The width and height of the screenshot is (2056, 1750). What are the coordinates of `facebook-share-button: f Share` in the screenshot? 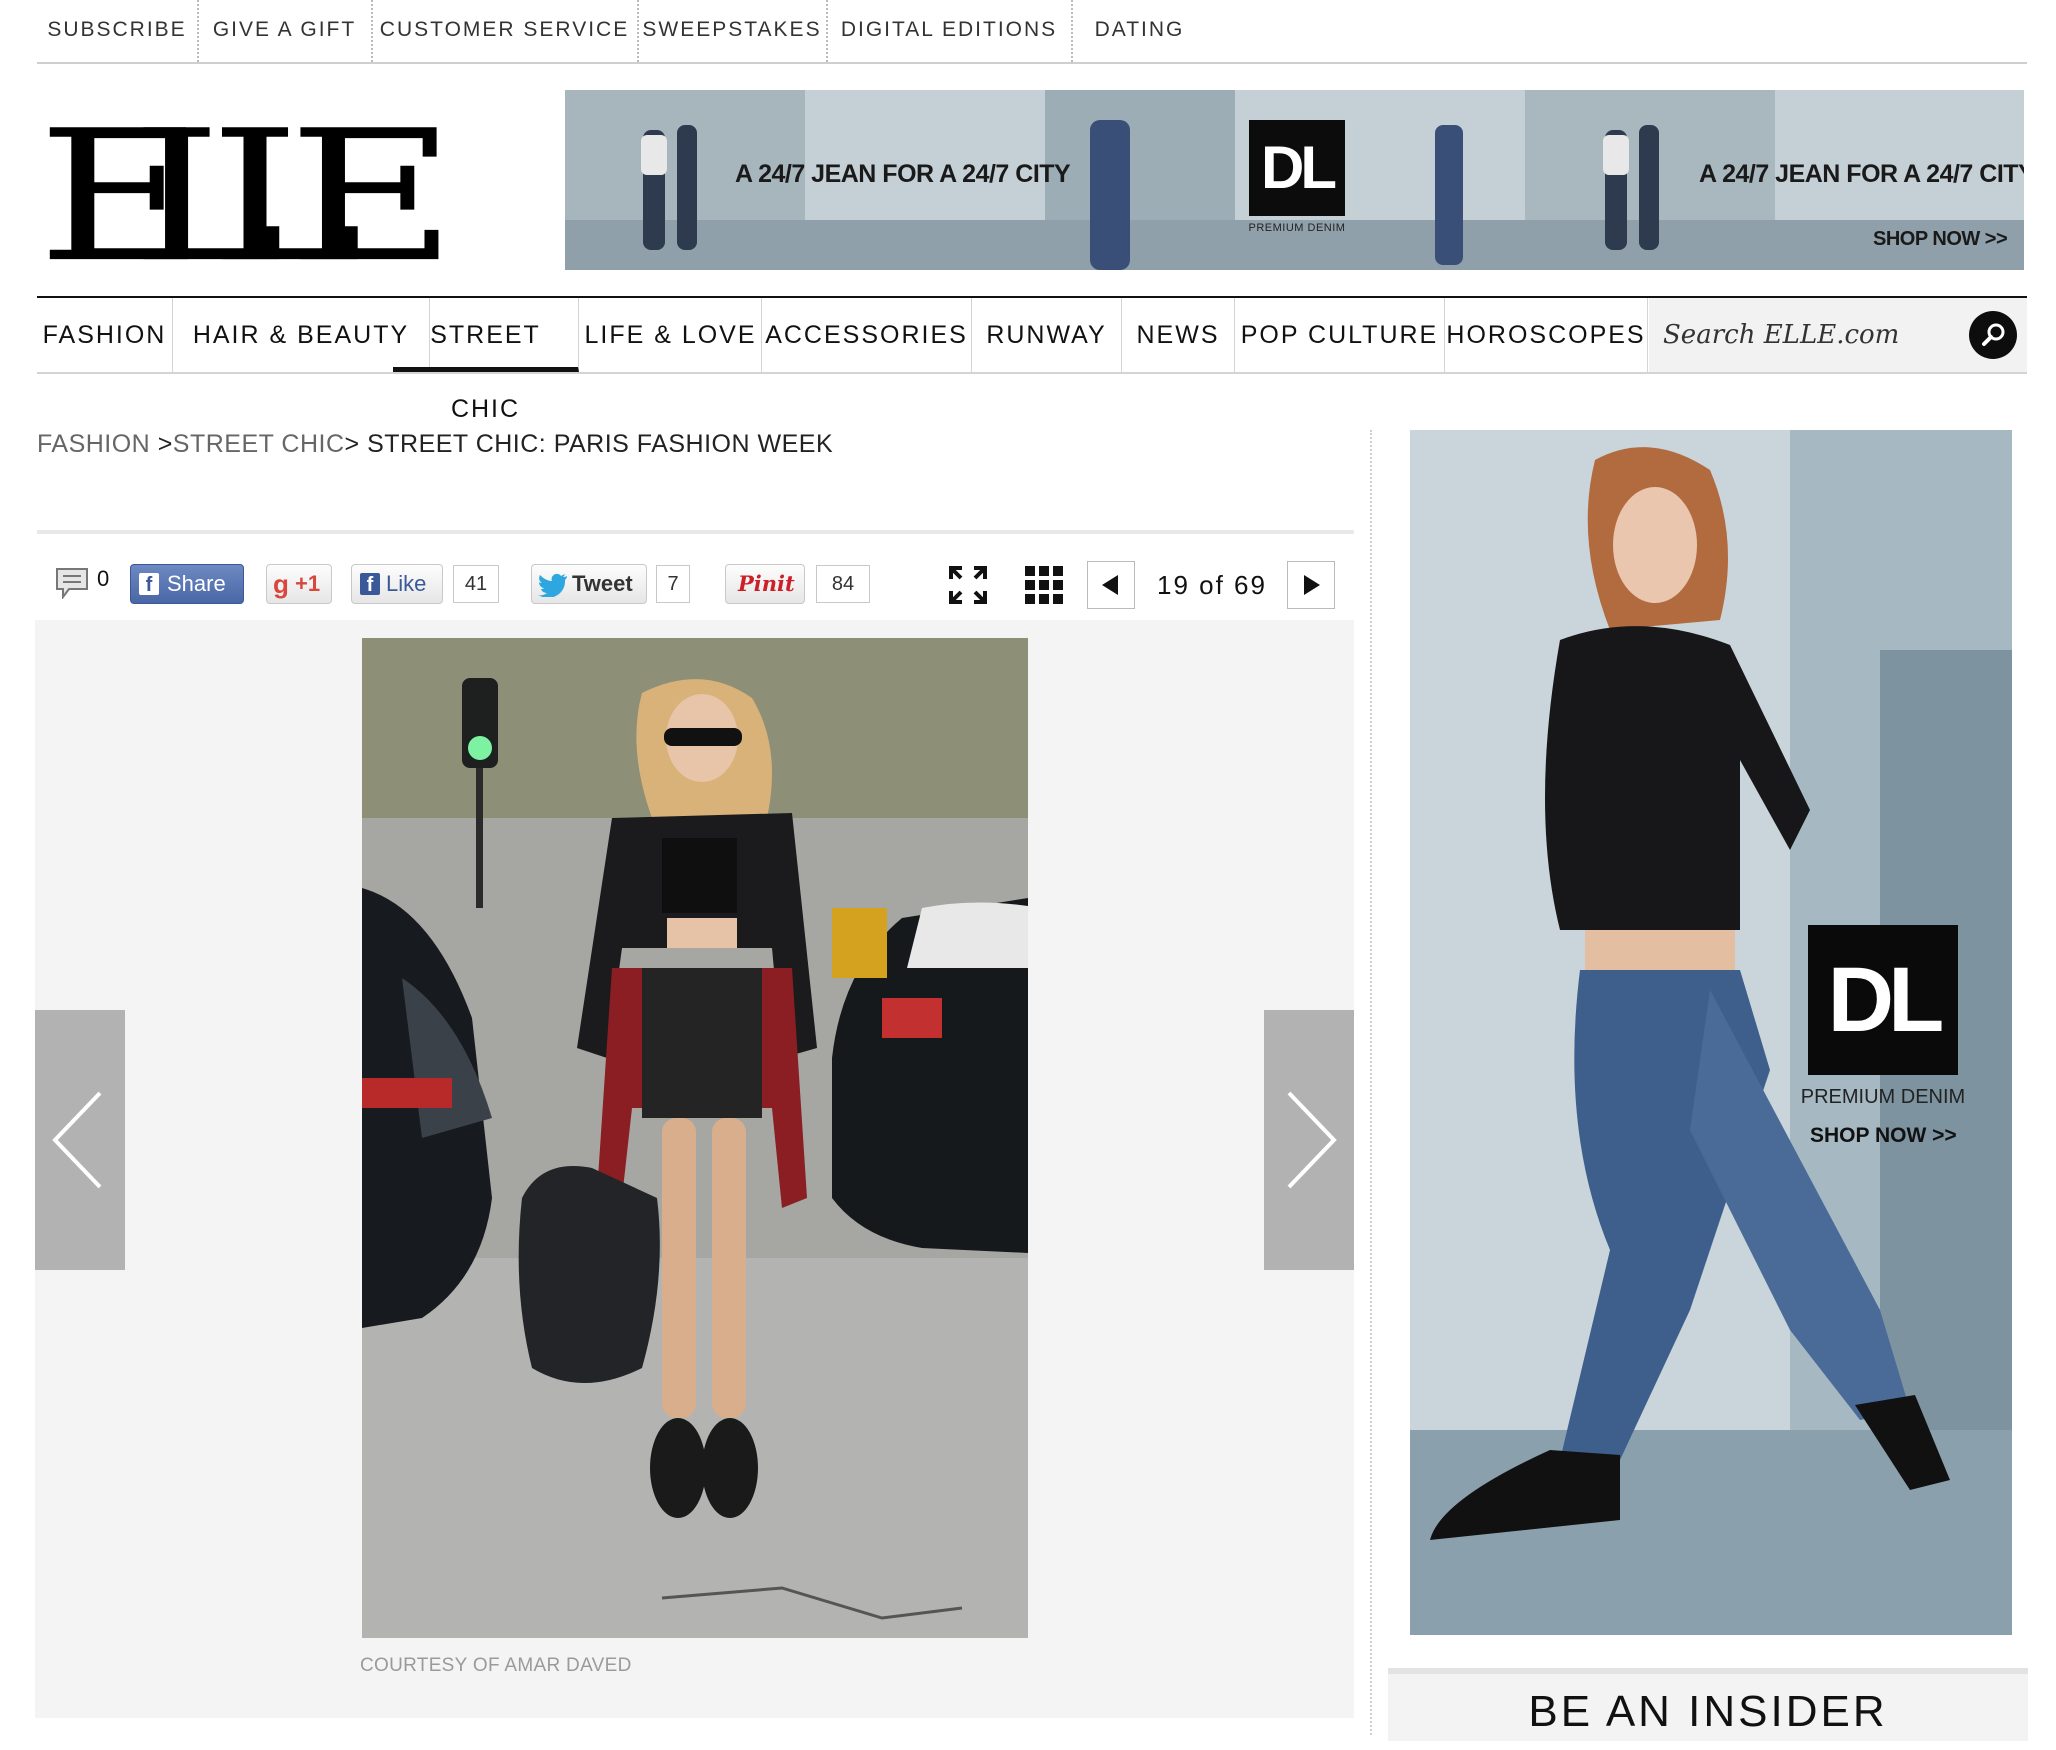 It's located at (187, 584).